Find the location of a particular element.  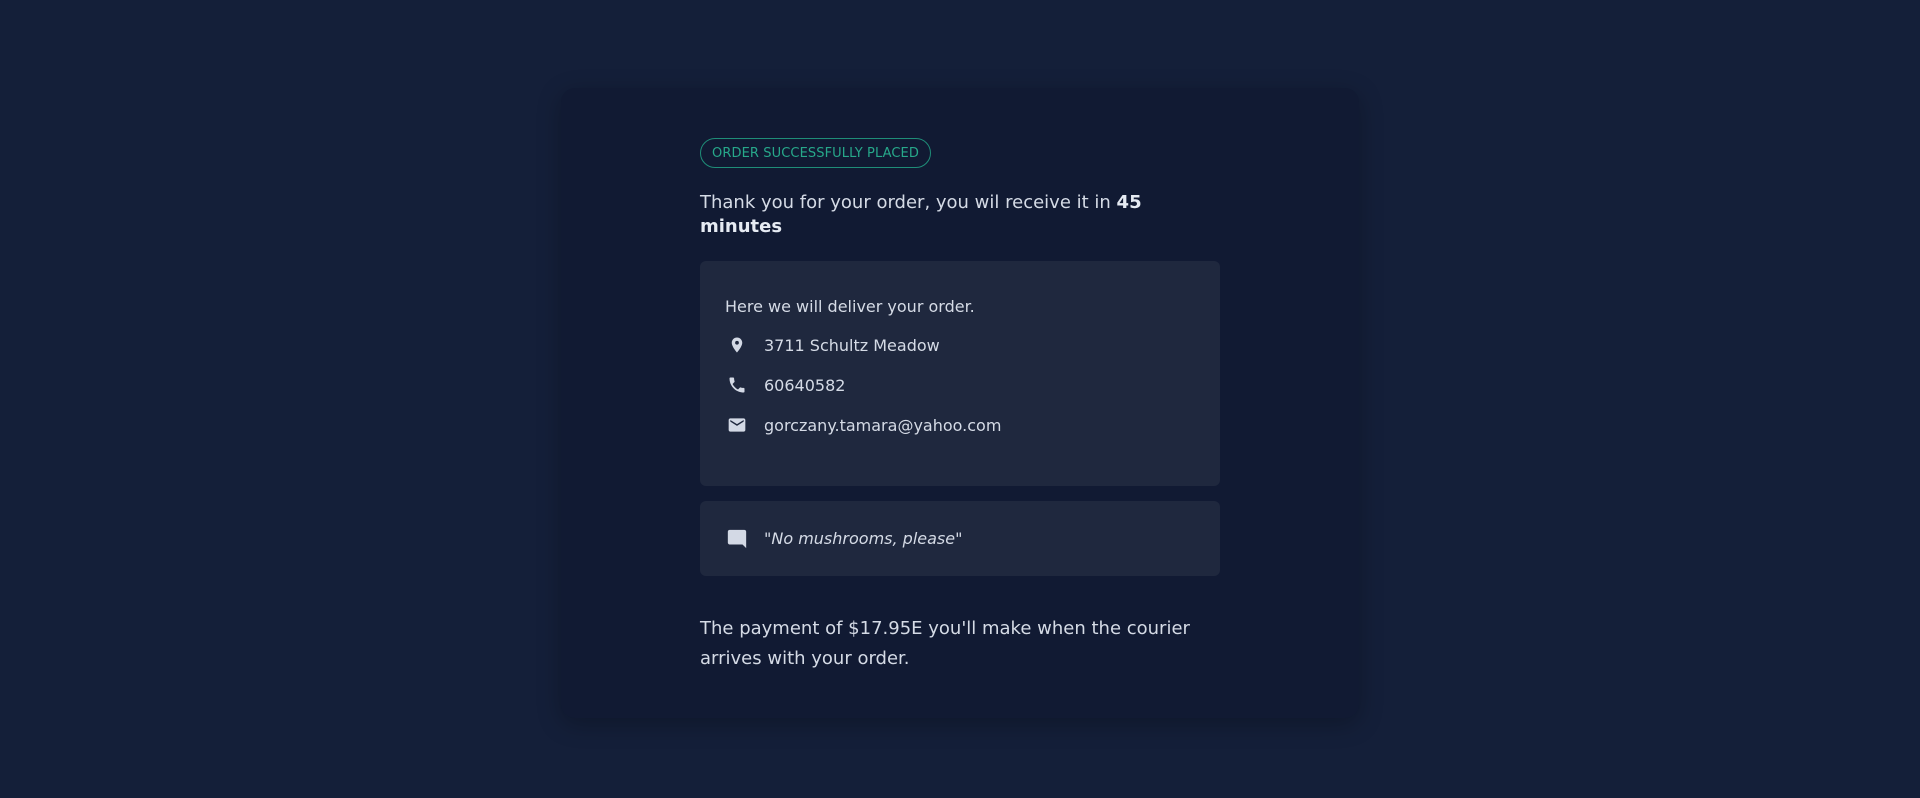

delivery-phone: 60640582 is located at coordinates (805, 385).